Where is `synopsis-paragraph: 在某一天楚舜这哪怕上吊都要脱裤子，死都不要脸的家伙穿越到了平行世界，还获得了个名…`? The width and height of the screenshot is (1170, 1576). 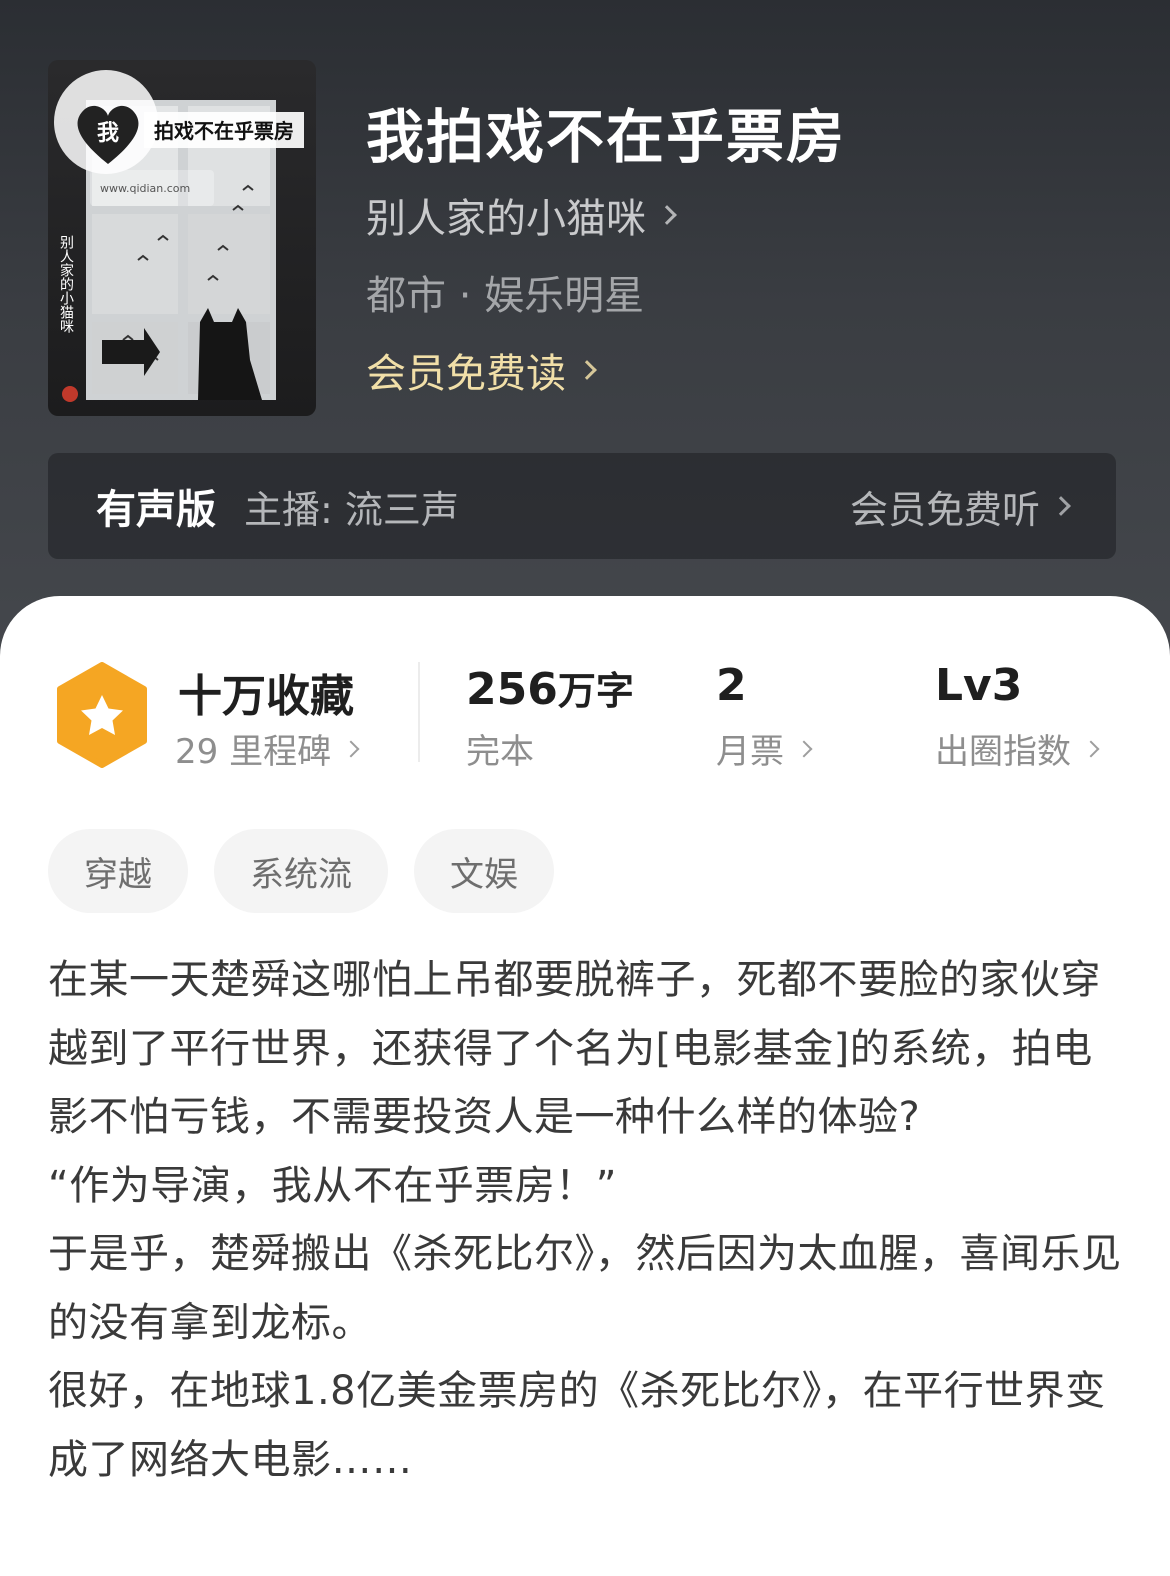 synopsis-paragraph: 在某一天楚舜这哪怕上吊都要脱裤子，死都不要脸的家伙穿越到了平行世界，还获得了个名… is located at coordinates (574, 1048).